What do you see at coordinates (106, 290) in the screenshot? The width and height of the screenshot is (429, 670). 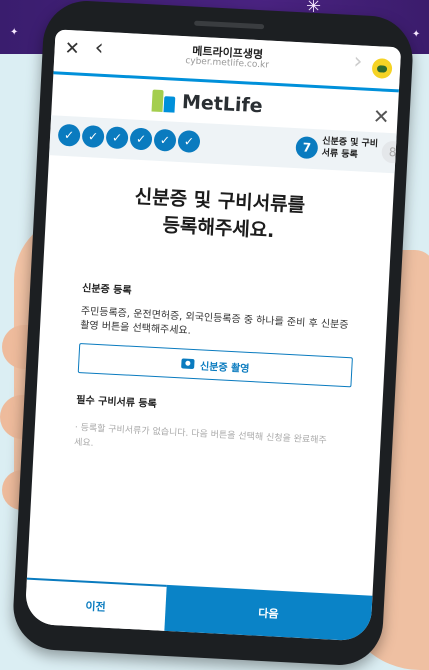 I see `id-section-heading: 신분증 등록` at bounding box center [106, 290].